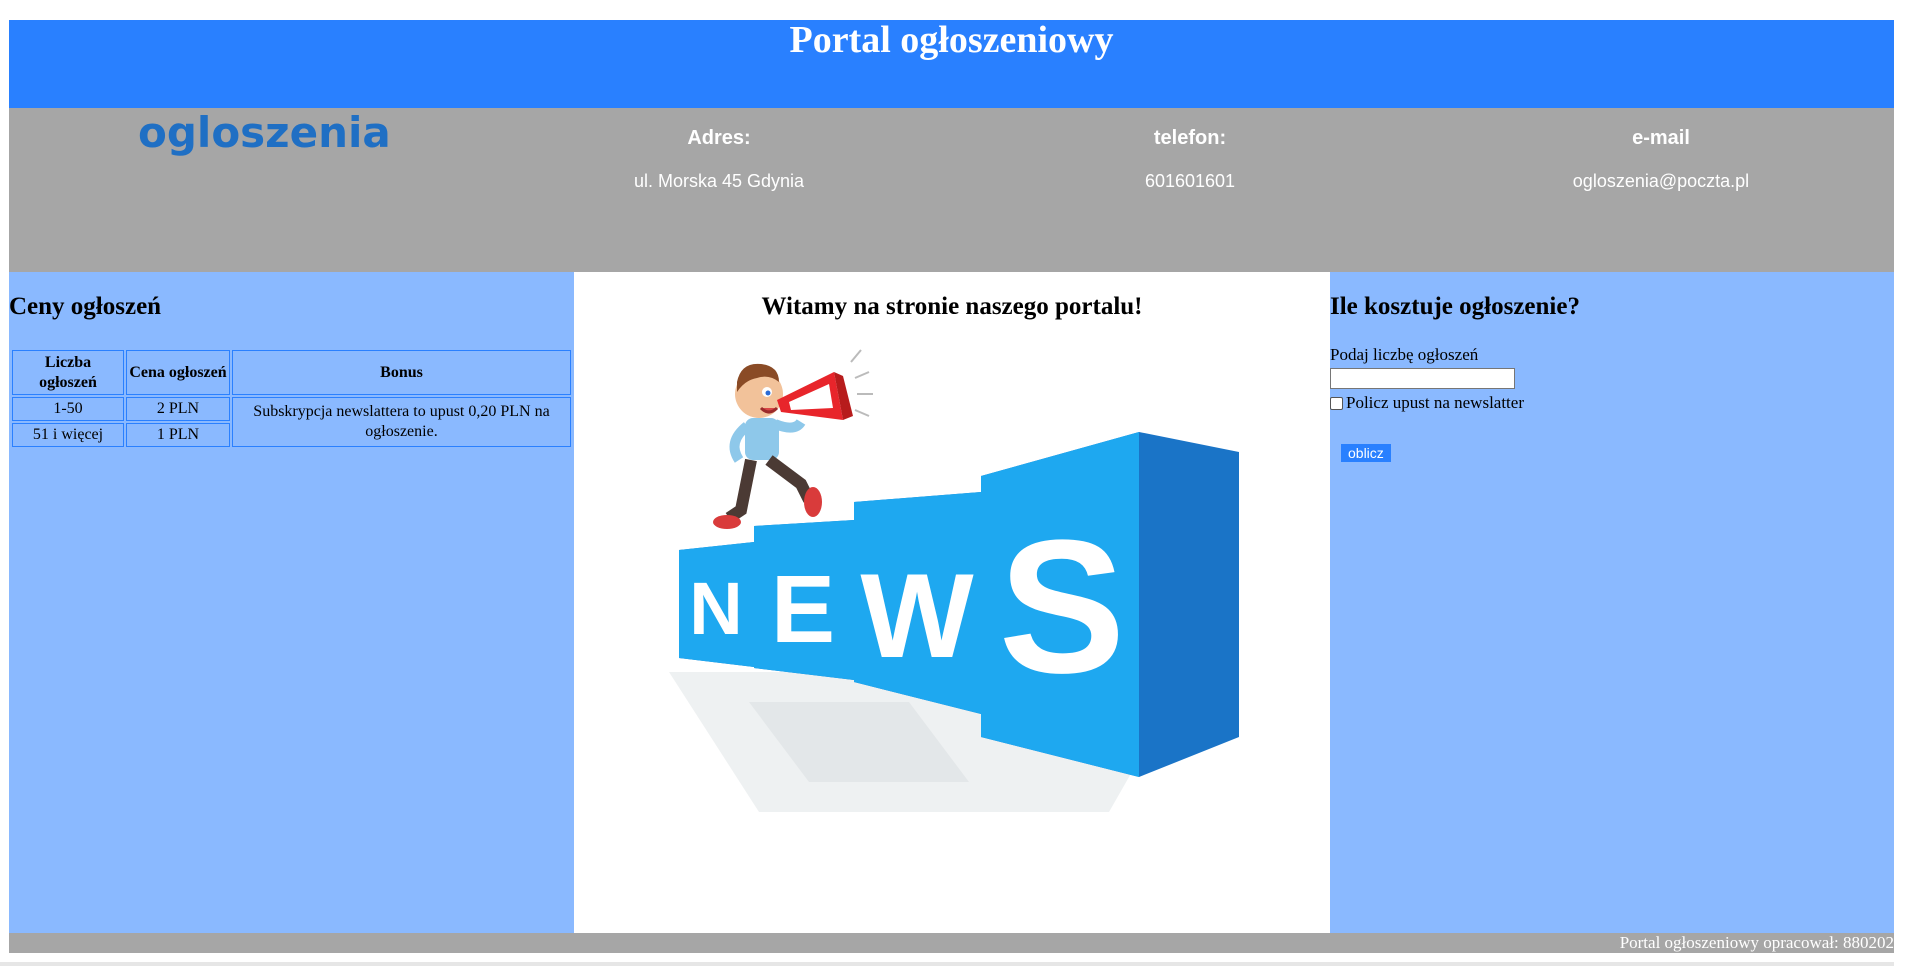 The height and width of the screenshot is (966, 1905). Describe the element at coordinates (1661, 138) in the screenshot. I see `email-label: e-mail` at that location.